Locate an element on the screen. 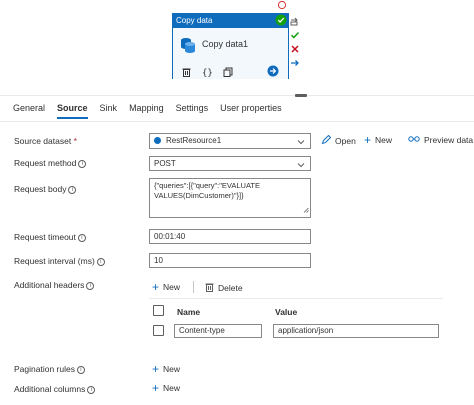 The image size is (474, 405). copy-data-activity: Copy data Copy data1 {} is located at coordinates (230, 46).